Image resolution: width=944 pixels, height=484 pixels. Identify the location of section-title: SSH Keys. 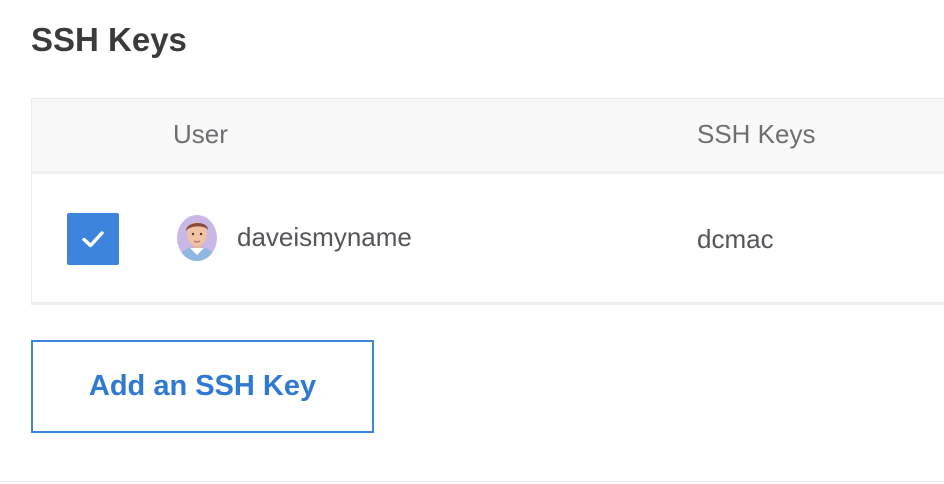
(109, 39).